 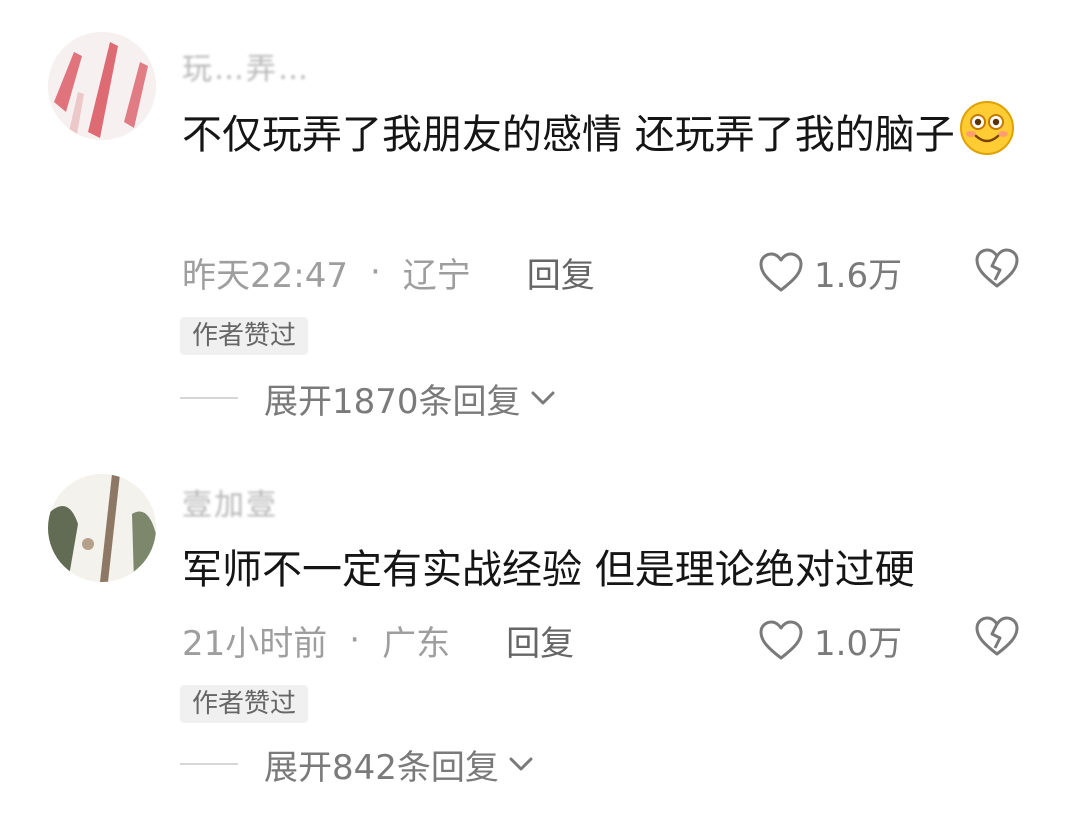 I want to click on comment-meta: 昨天22:47 · 辽宁 回复 1.6万, so click(x=611, y=272).